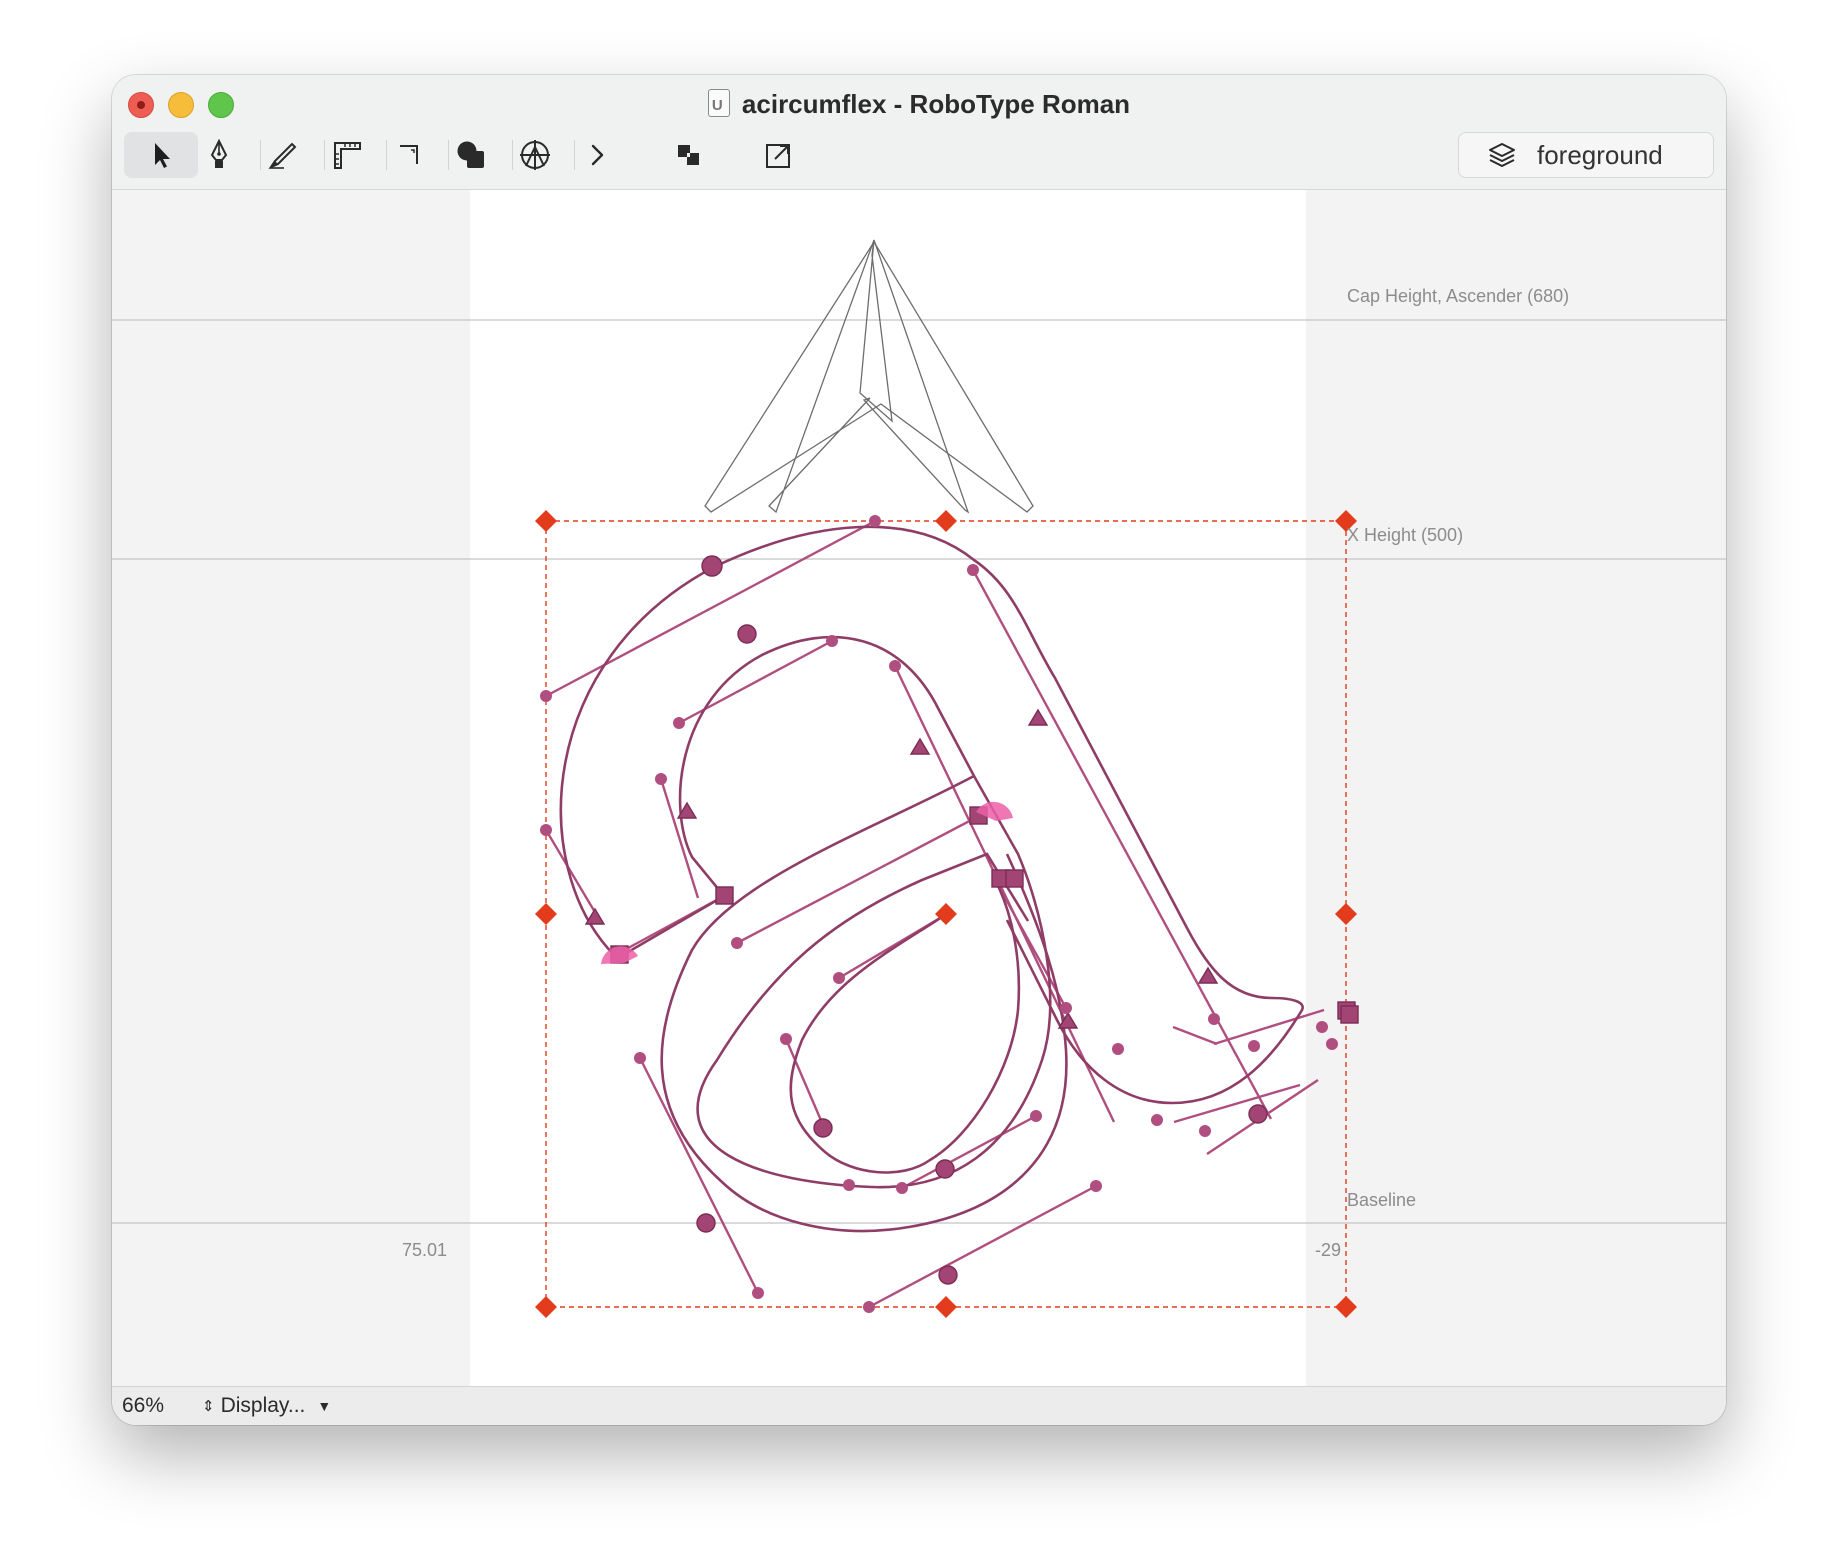  I want to click on cap-height-label: Cap Height, Ascender (680), so click(1458, 296).